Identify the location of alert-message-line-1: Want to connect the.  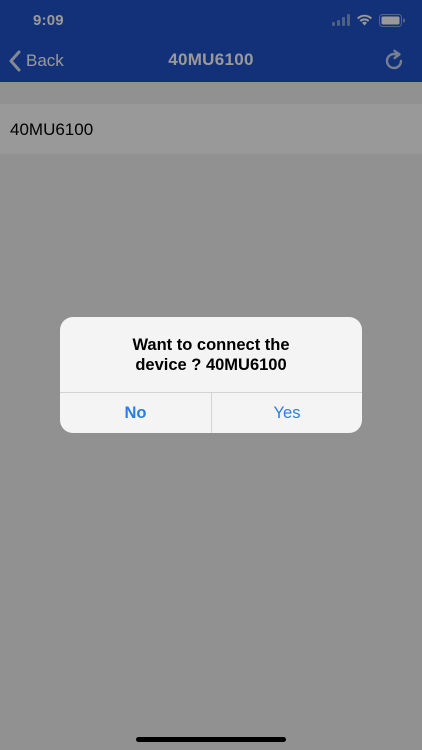
(211, 345).